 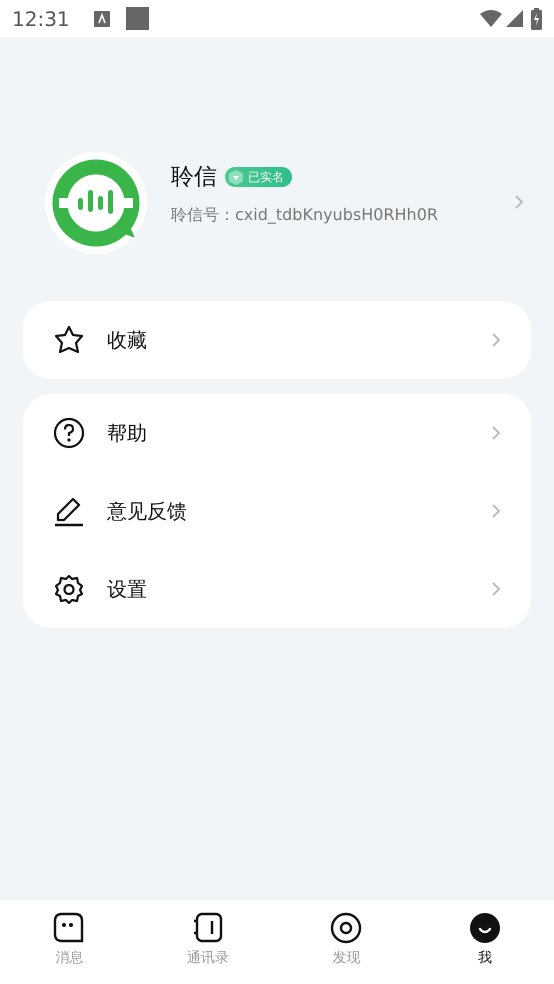 I want to click on notification-icon, so click(x=137, y=18).